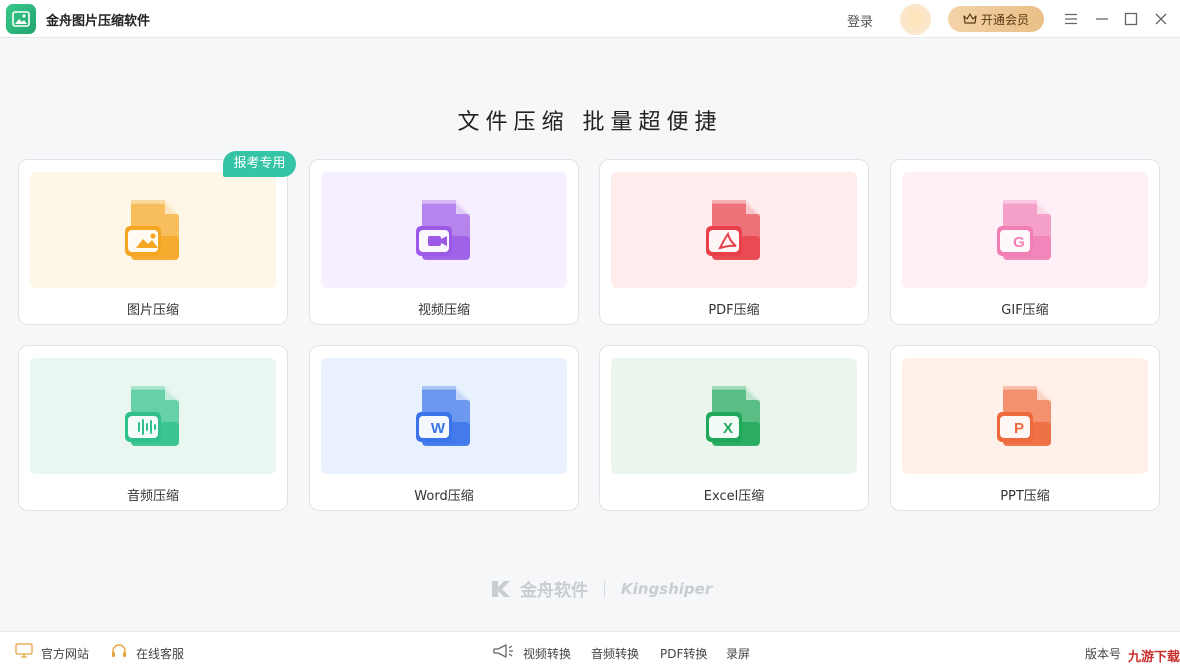 The image size is (1180, 665). I want to click on version-label: 版本号, so click(1103, 654).